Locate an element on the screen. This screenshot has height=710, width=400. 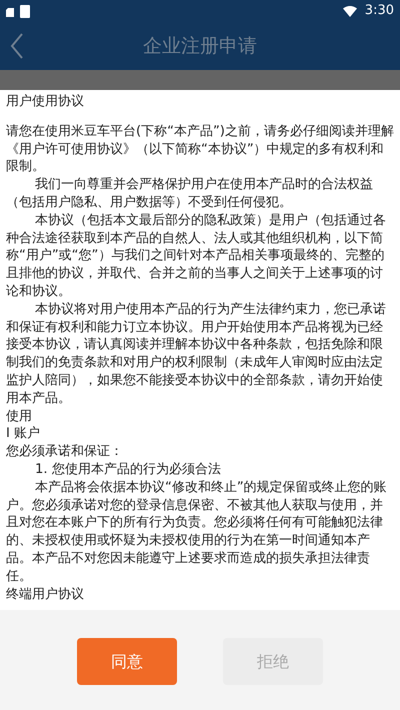
agreement-paragraph: 我们一向尊重并会严格保护用户在使用本产品时的合法权益（包括用户隐私、用户数据等）不受到任何侵犯。 is located at coordinates (190, 194).